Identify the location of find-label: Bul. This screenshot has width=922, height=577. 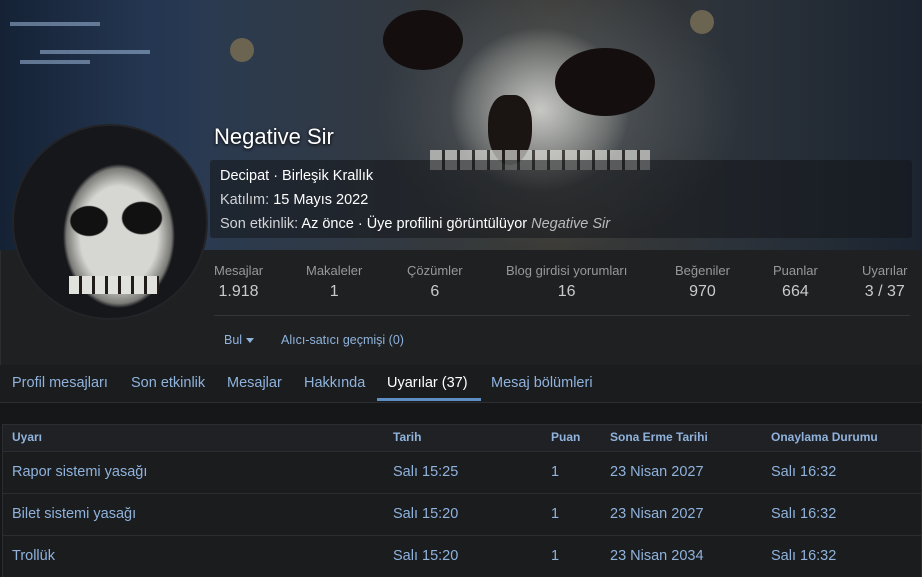
(233, 340).